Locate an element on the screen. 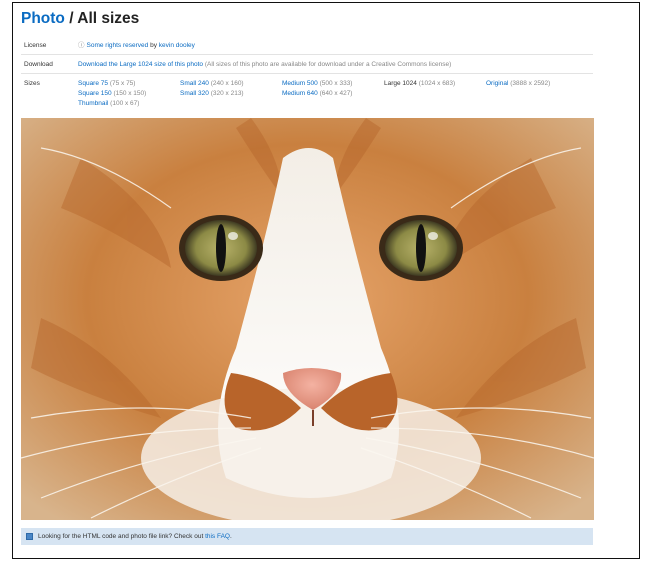  size-link: Small 240 is located at coordinates (194, 83).